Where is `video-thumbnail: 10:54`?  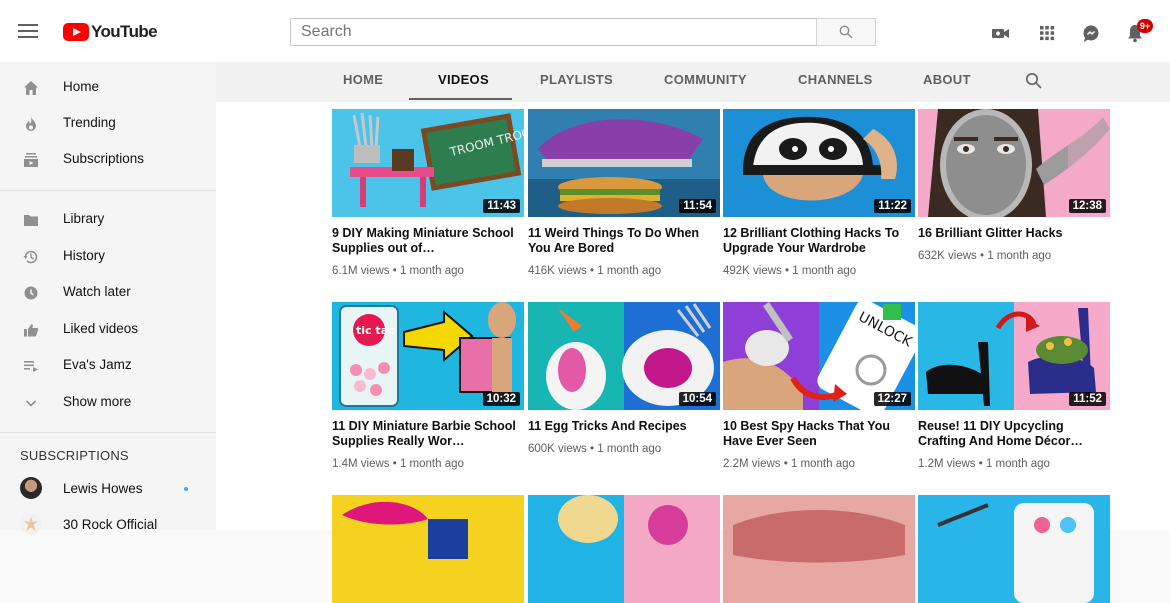 video-thumbnail: 10:54 is located at coordinates (624, 356).